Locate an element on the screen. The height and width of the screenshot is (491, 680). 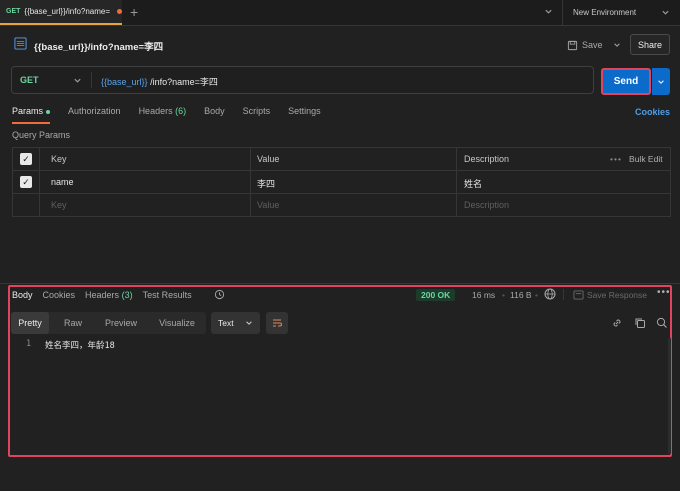
link-icon is located at coordinates (617, 323).